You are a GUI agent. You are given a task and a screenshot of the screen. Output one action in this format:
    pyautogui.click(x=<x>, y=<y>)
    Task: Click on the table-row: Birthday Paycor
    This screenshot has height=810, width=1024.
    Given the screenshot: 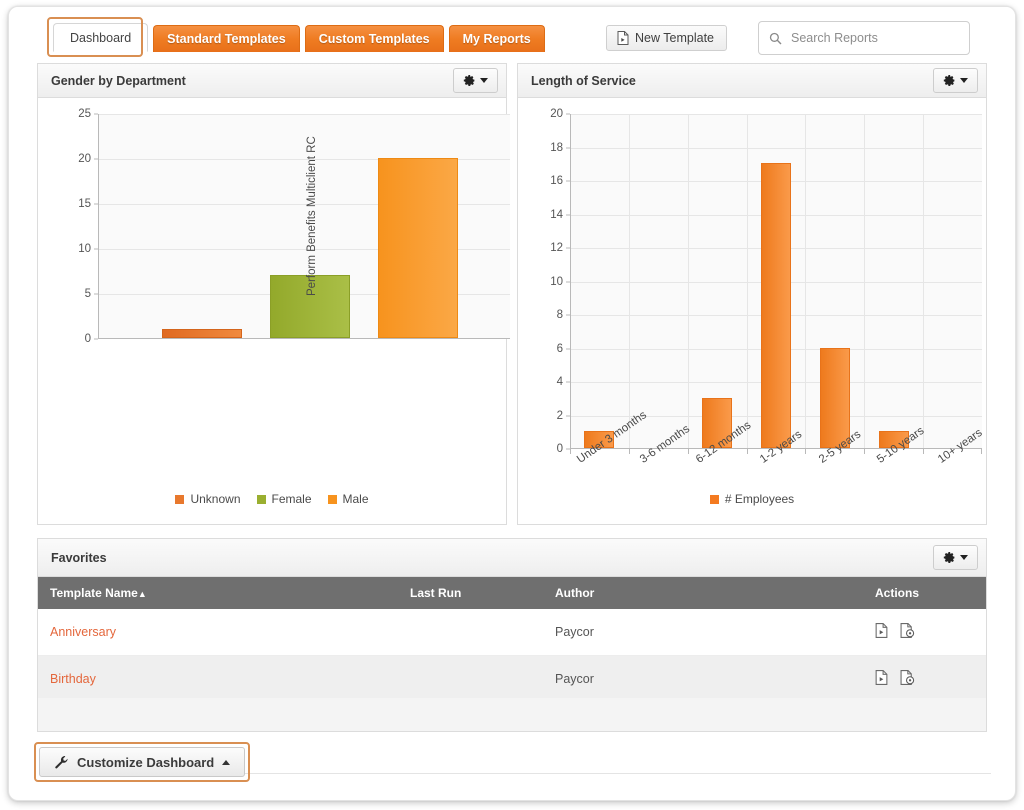 What is the action you would take?
    pyautogui.click(x=512, y=679)
    